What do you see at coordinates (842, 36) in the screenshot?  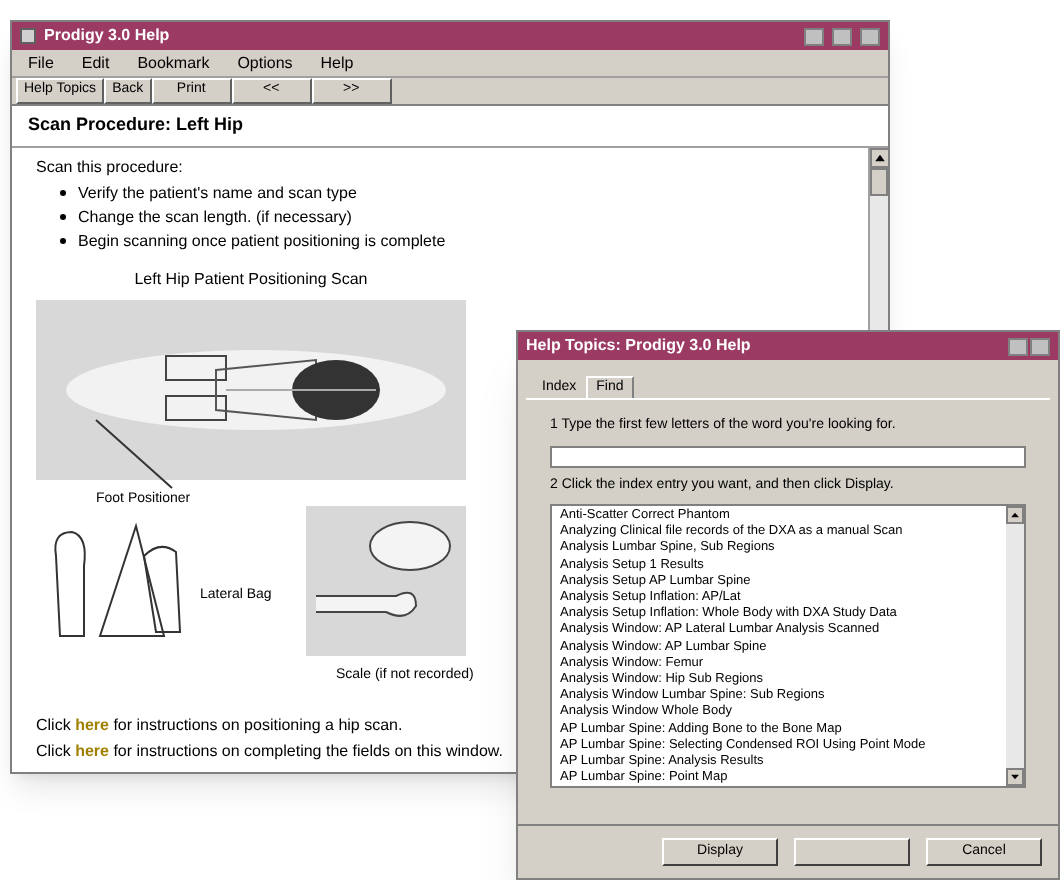 I see `maximize-button` at bounding box center [842, 36].